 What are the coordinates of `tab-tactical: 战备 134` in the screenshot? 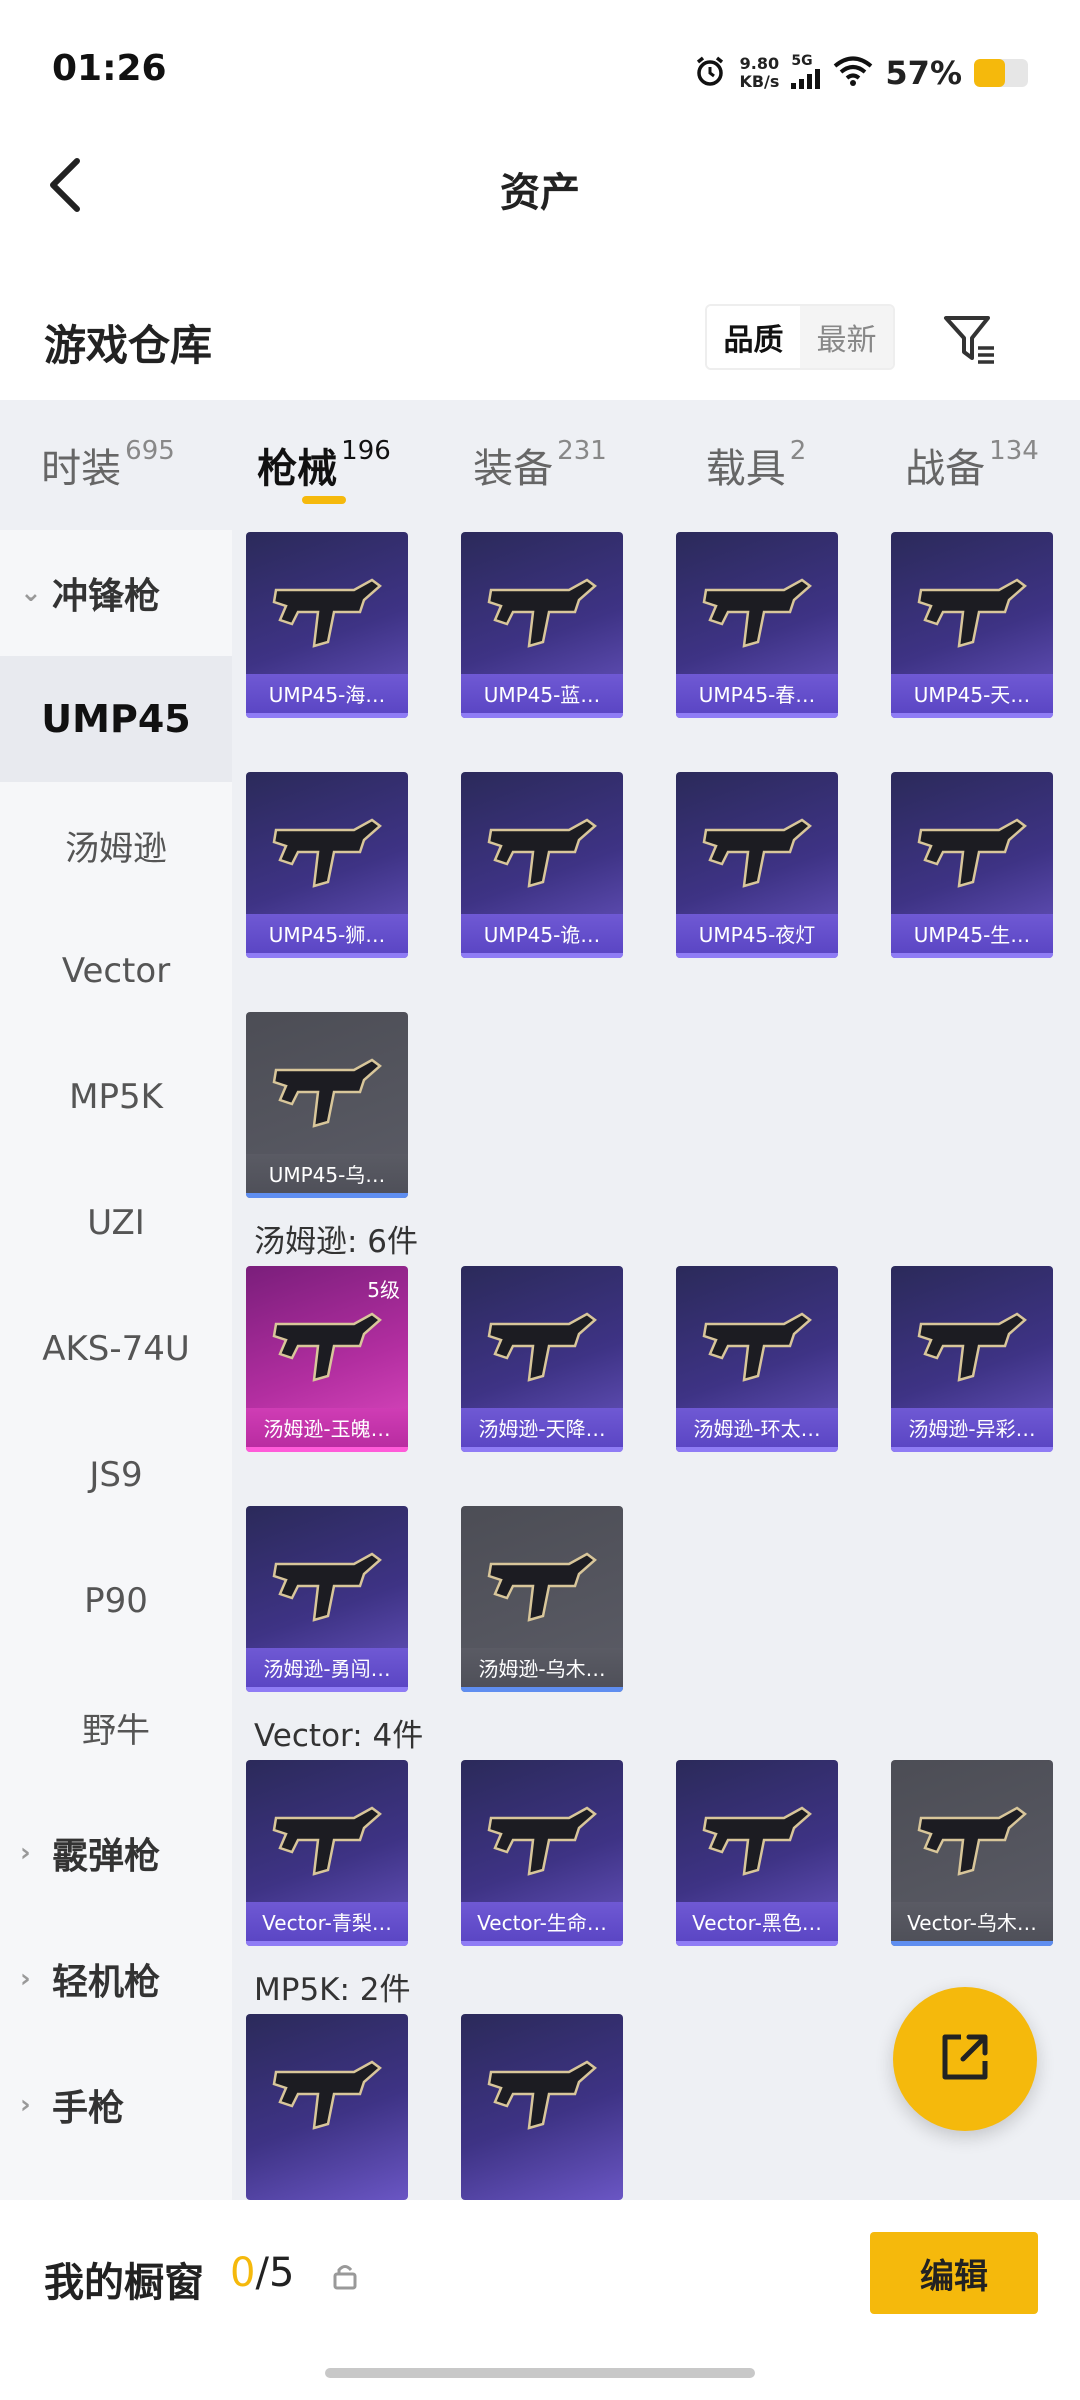 It's located at (972, 465).